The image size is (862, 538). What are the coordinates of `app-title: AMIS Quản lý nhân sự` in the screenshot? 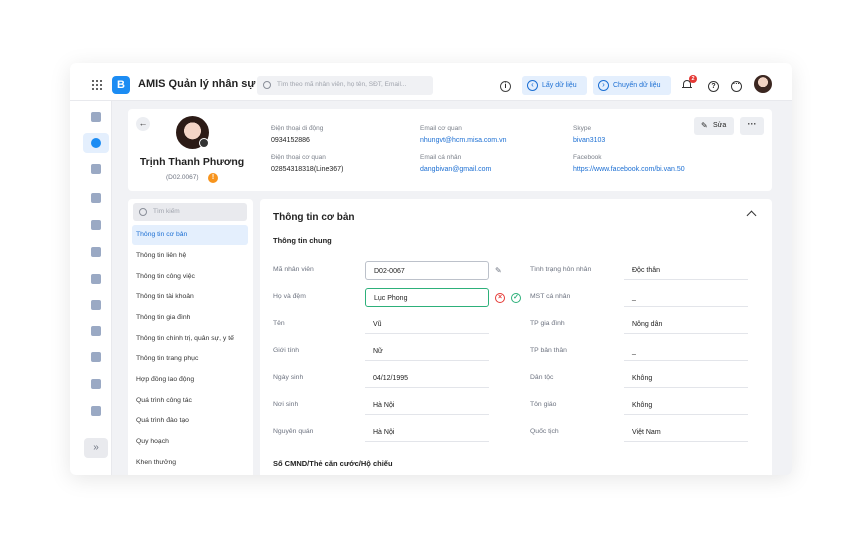 It's located at (197, 84).